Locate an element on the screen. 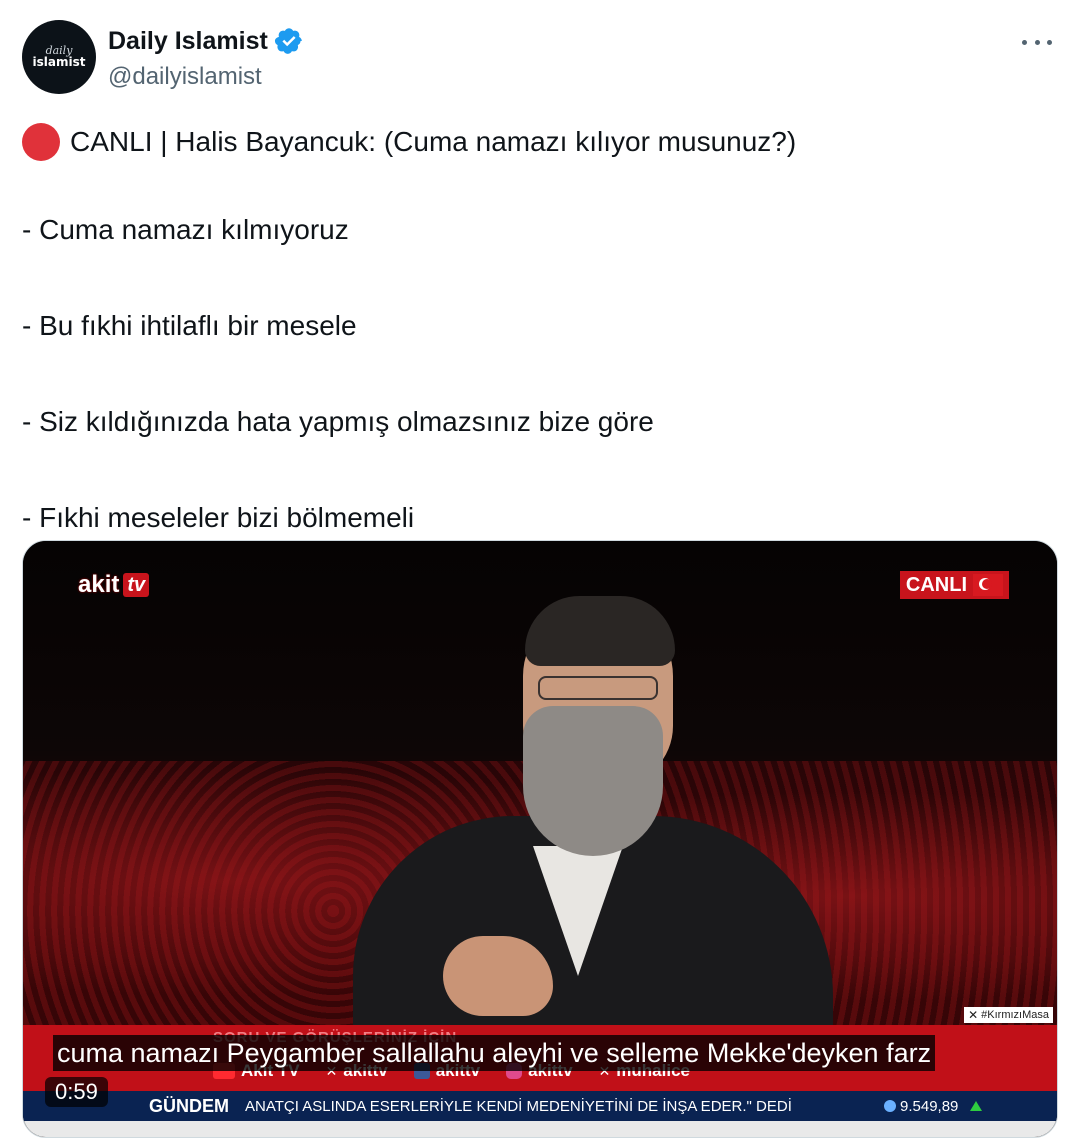 The width and height of the screenshot is (1080, 1145). market-index: 9.549,89 is located at coordinates (933, 1106).